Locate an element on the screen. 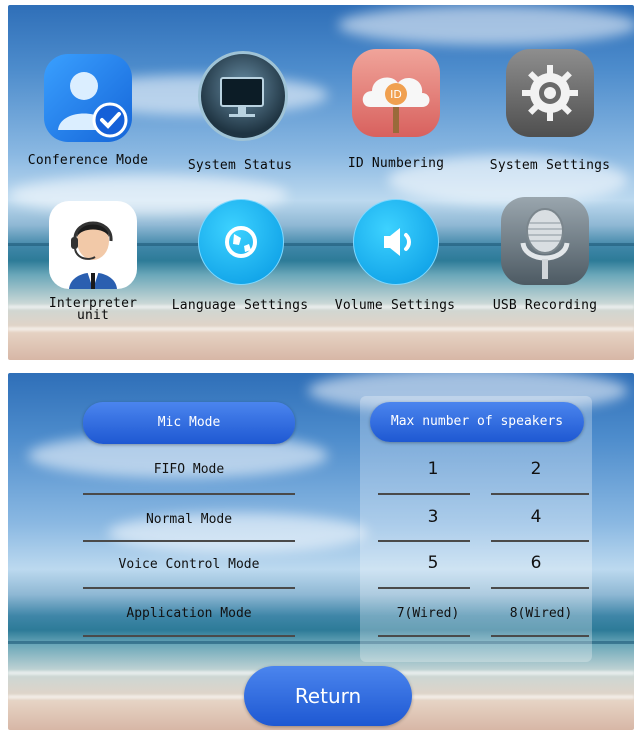 This screenshot has width=637, height=738. normal-mode-option: Normal Mode is located at coordinates (189, 519).